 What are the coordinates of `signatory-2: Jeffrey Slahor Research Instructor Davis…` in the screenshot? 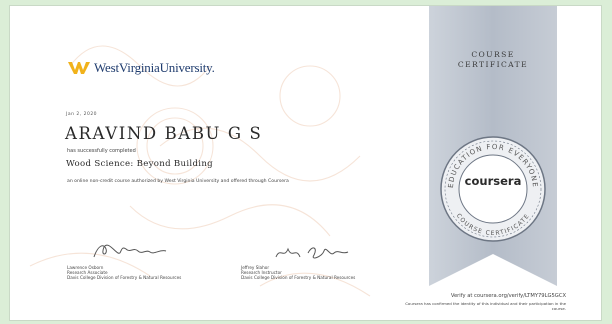 It's located at (298, 272).